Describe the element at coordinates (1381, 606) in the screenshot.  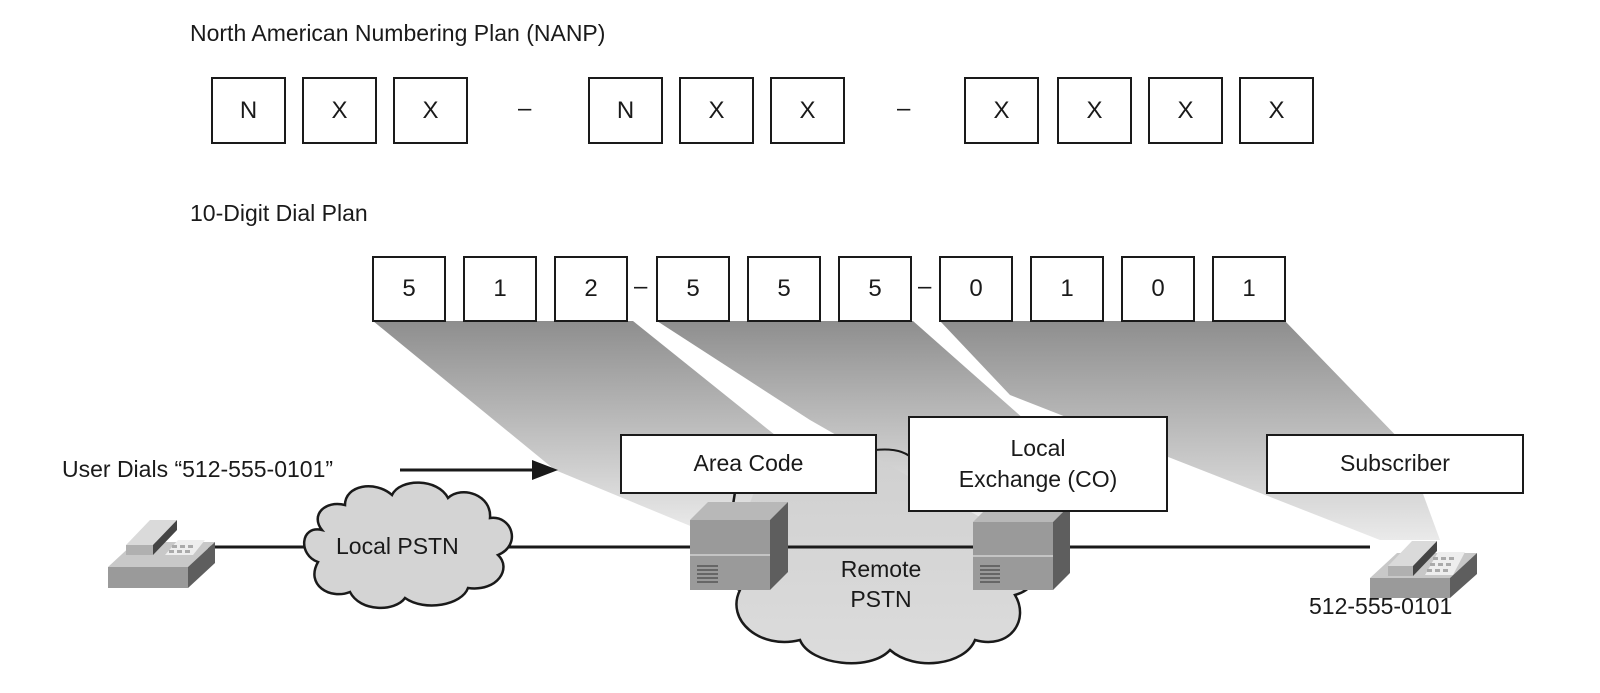
I see `destination-number: 512-555-0101` at that location.